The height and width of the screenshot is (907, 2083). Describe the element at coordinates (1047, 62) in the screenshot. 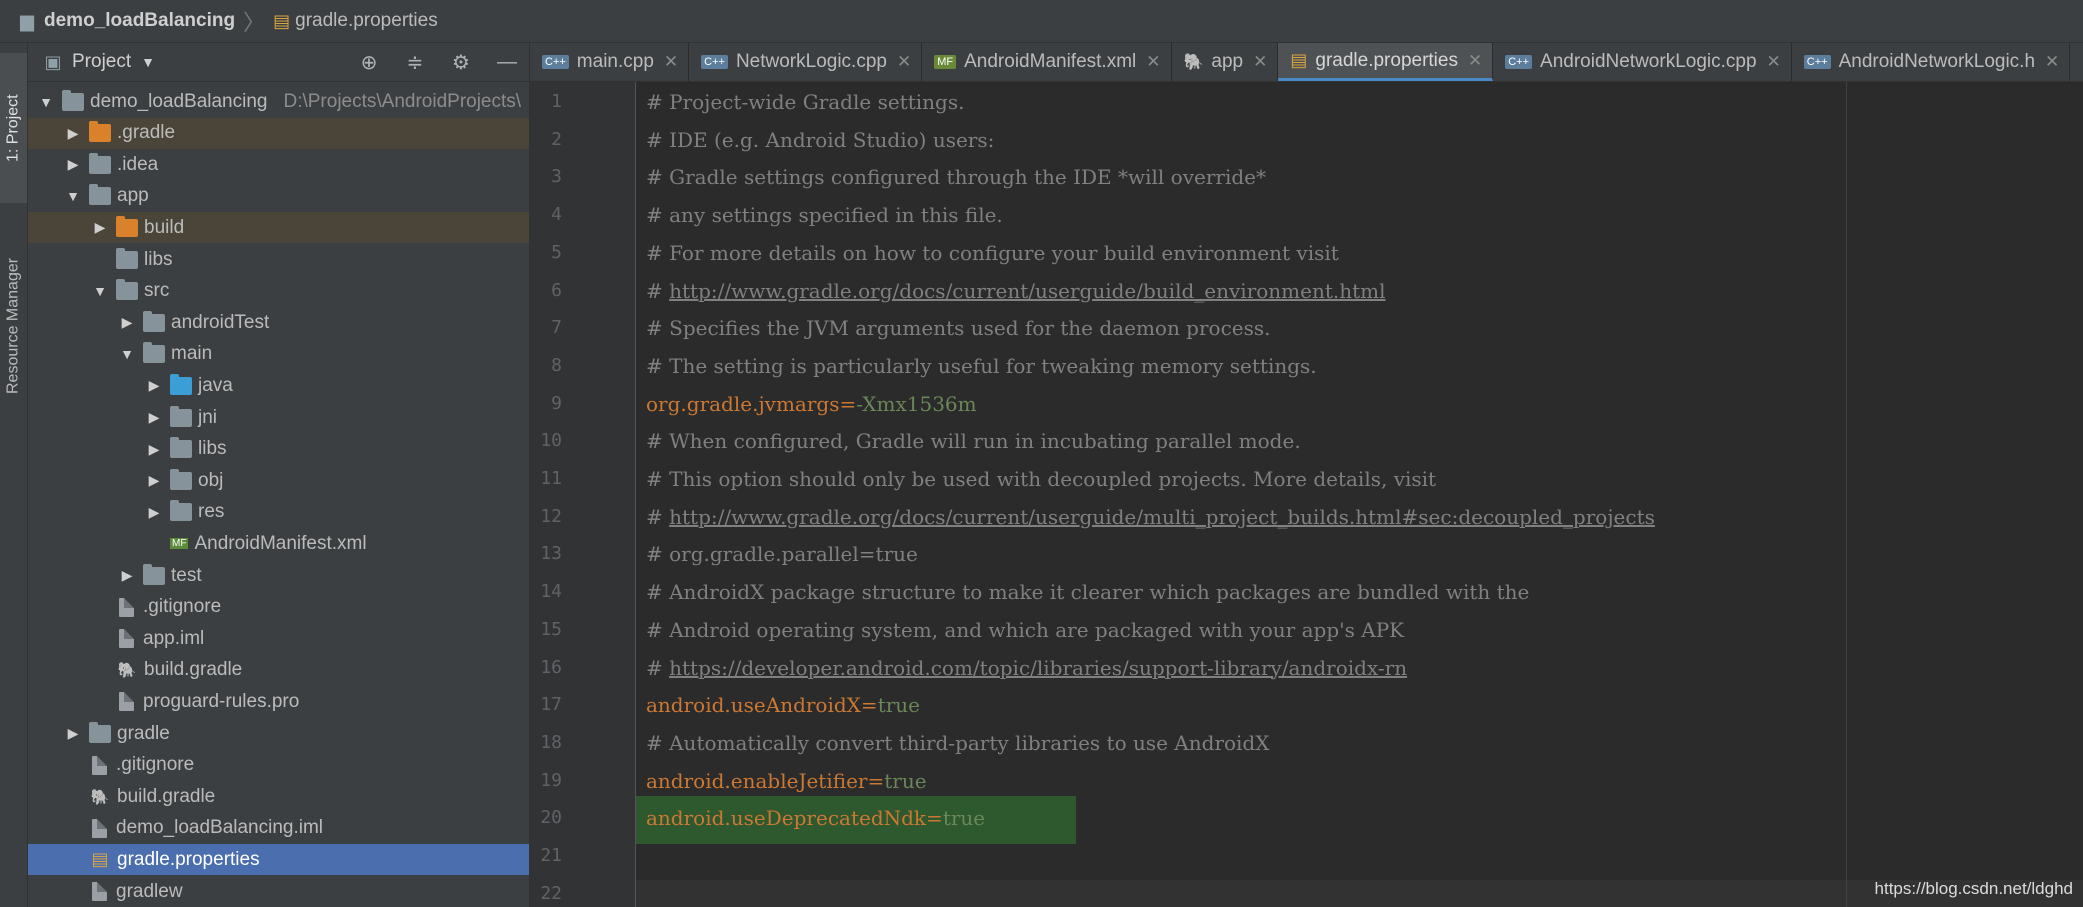

I see `editor-tab: MF AndroidManifest.xml ✕` at that location.